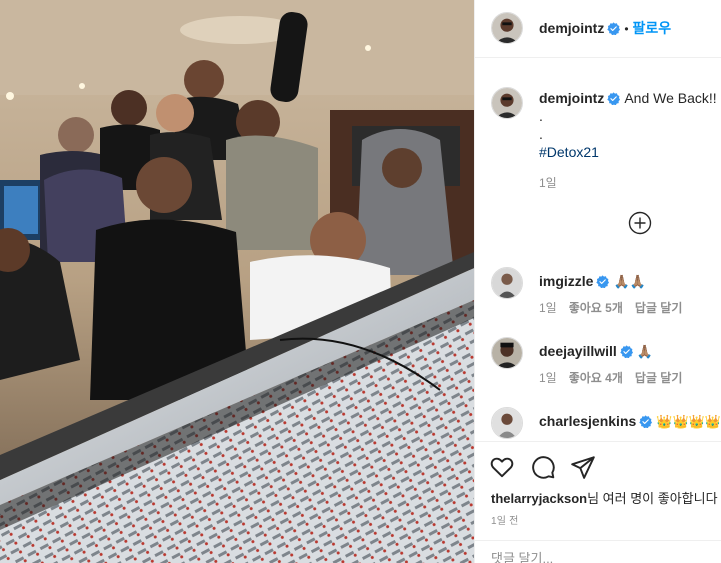 Image resolution: width=721 pixels, height=563 pixels. What do you see at coordinates (645, 352) in the screenshot?
I see `comment-text: 🙏🏽` at bounding box center [645, 352].